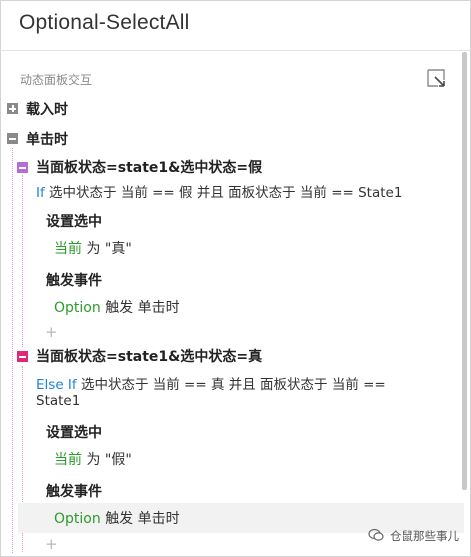  I want to click on case1-action1-detail: 当前 为 "真", so click(93, 248).